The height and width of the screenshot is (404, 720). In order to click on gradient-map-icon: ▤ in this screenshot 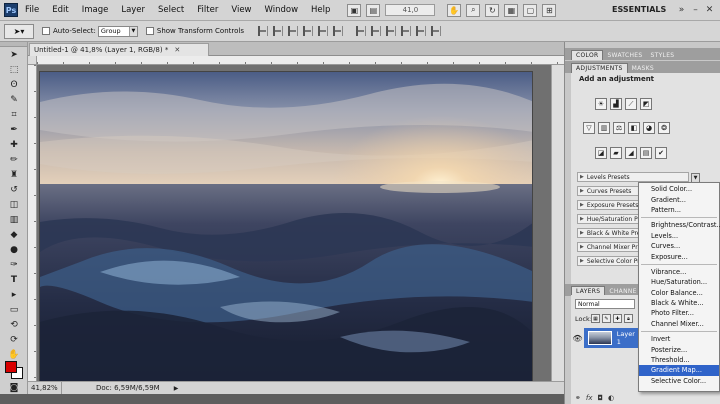, I will do `click(646, 153)`.